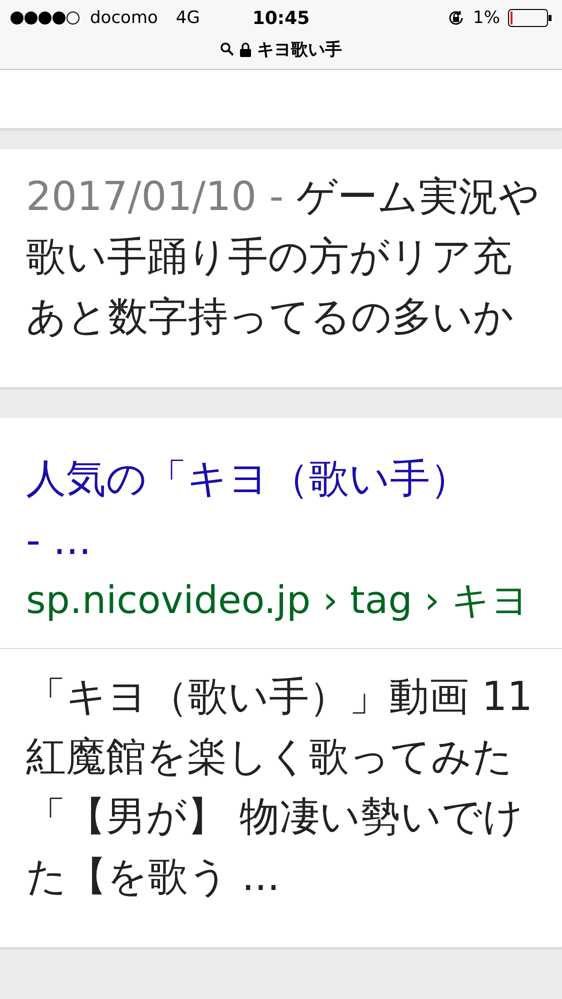 The height and width of the screenshot is (999, 562). What do you see at coordinates (270, 317) in the screenshot?
I see `snippet-text: あと数字持ってるの多いか` at bounding box center [270, 317].